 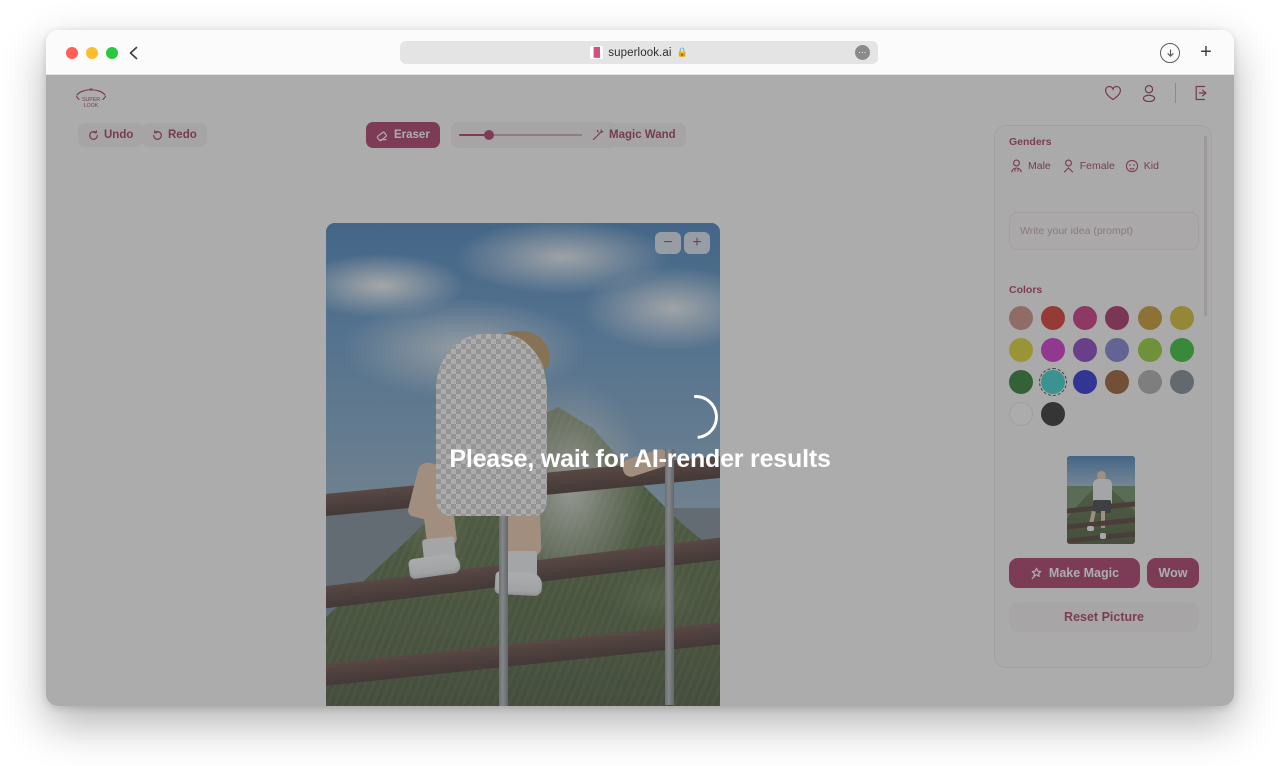 What do you see at coordinates (597, 52) in the screenshot?
I see `superlook-favicon-icon: █` at bounding box center [597, 52].